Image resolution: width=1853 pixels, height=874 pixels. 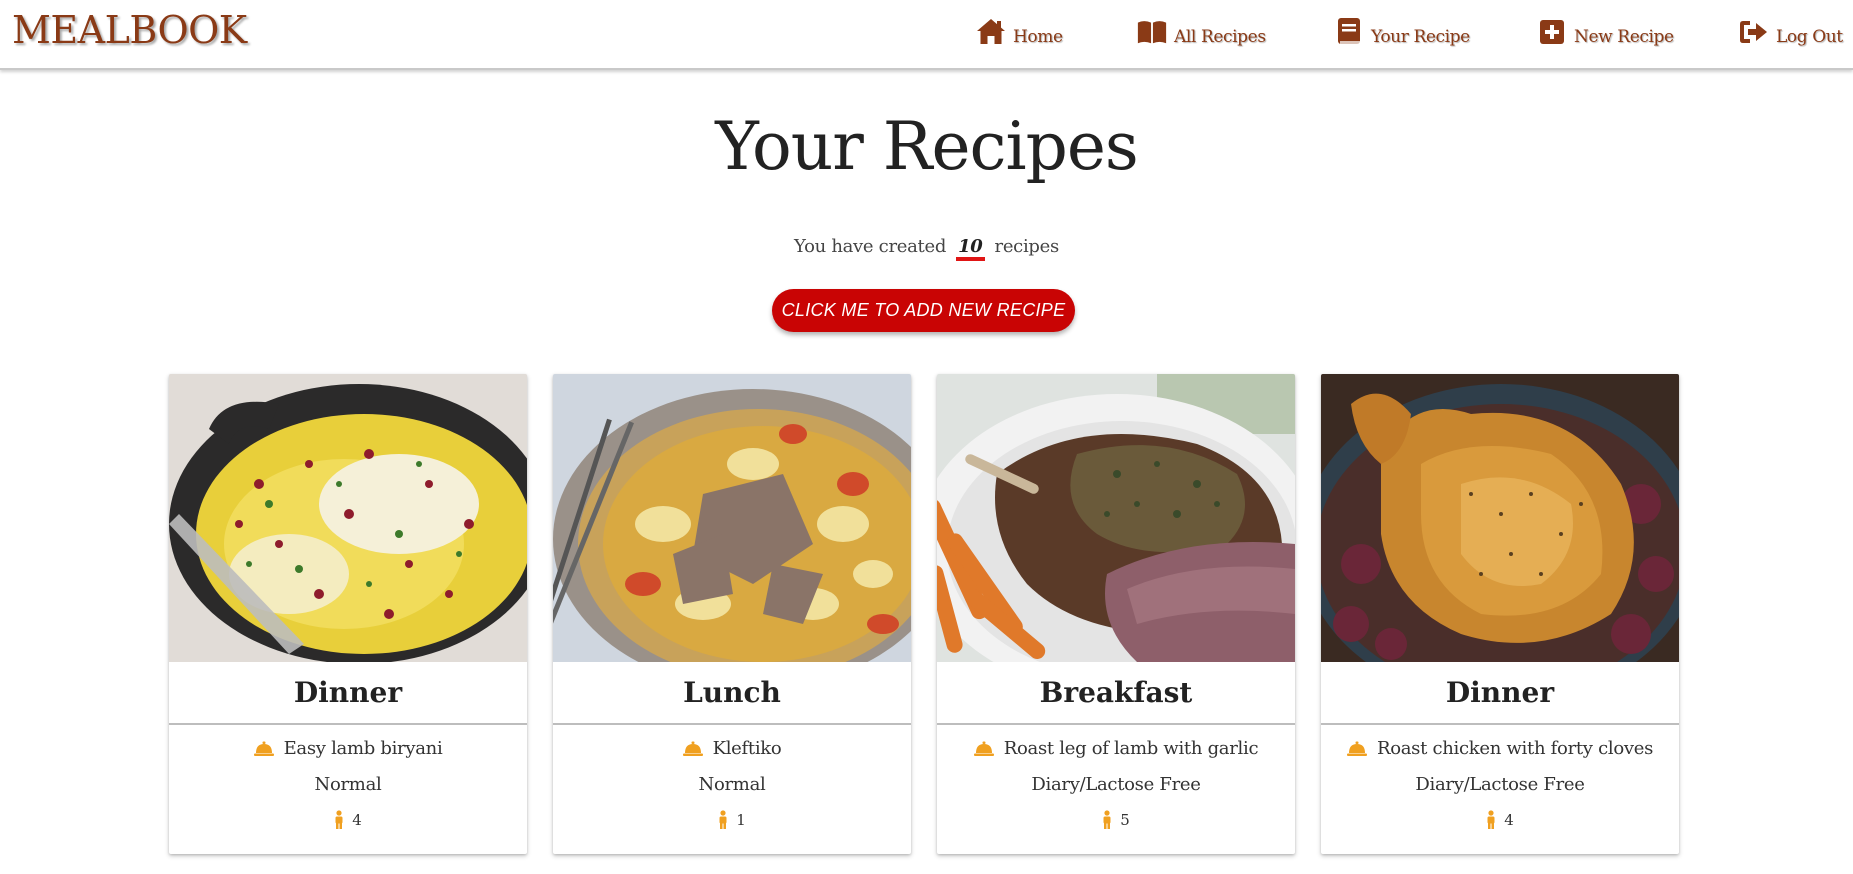 What do you see at coordinates (1552, 32) in the screenshot?
I see `plus-square-icon` at bounding box center [1552, 32].